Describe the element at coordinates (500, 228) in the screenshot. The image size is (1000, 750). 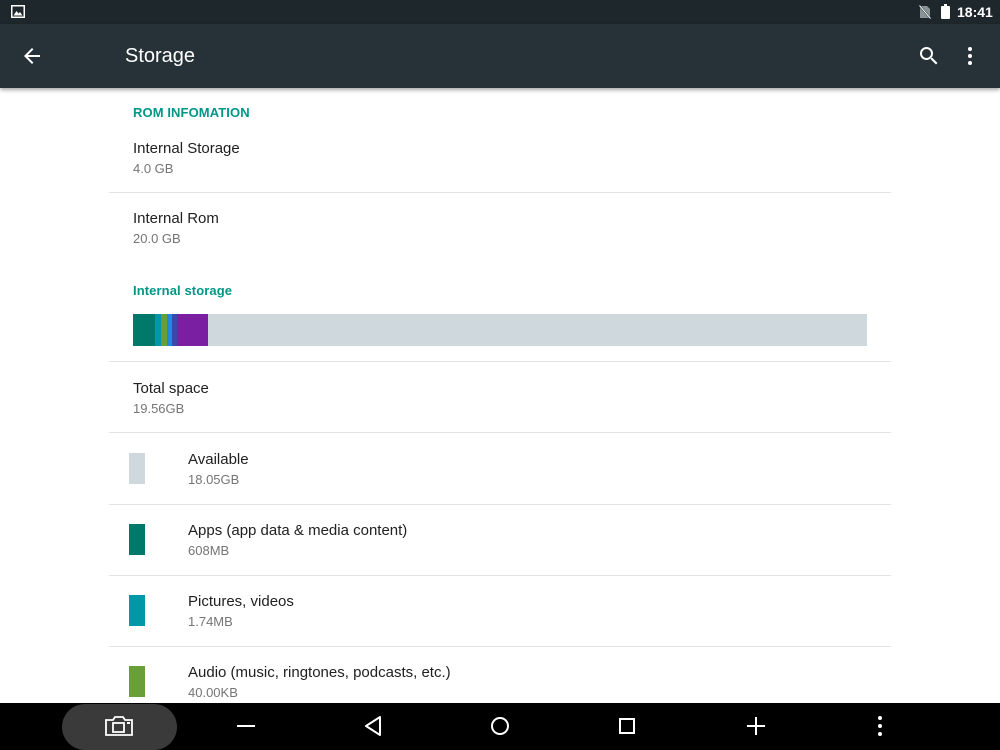
I see `pref-internal-rom: Internal Rom 20.0 GB` at that location.